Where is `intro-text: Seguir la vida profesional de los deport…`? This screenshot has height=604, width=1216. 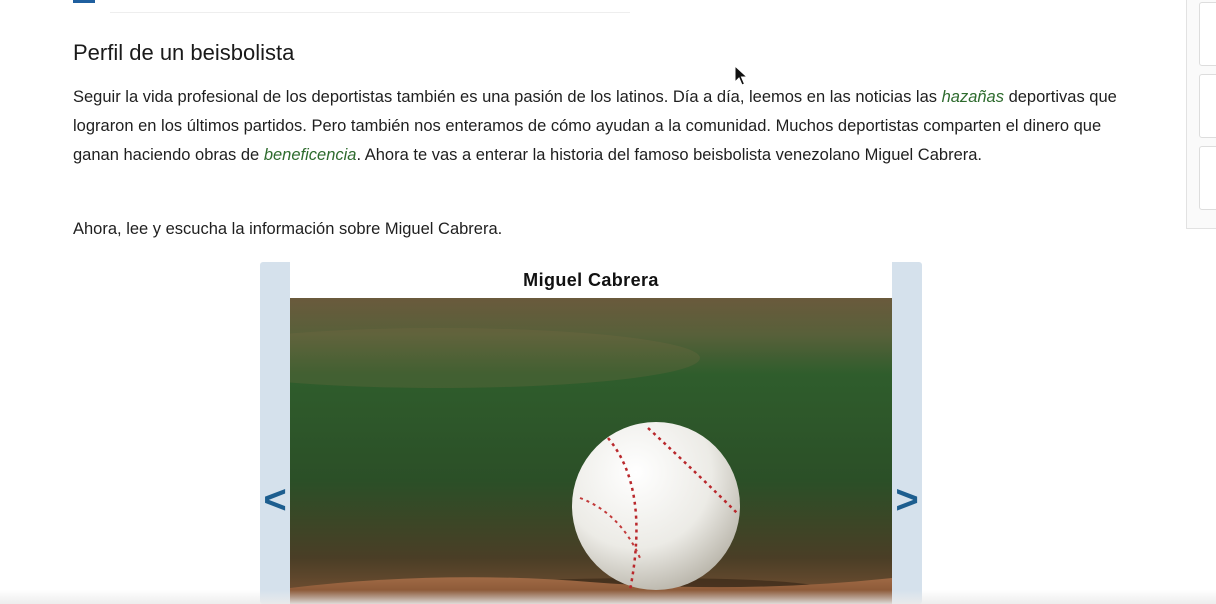 intro-text: Seguir la vida profesional de los deport… is located at coordinates (507, 97).